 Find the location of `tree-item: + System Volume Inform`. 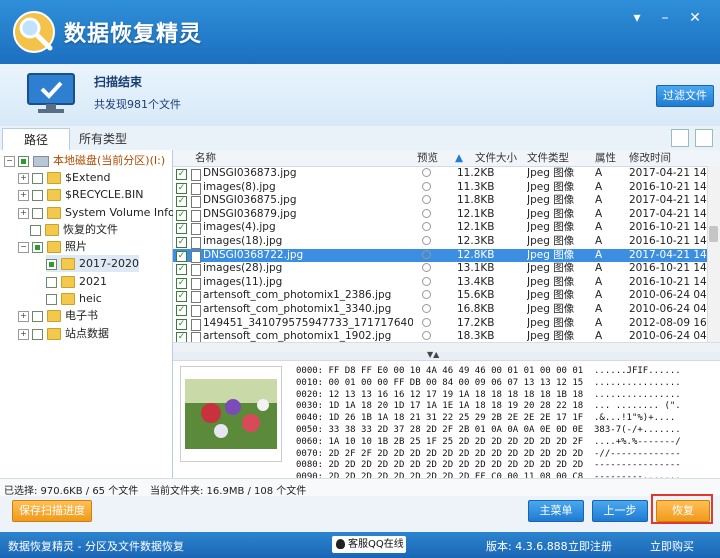

tree-item: + System Volume Inform is located at coordinates (104, 212).